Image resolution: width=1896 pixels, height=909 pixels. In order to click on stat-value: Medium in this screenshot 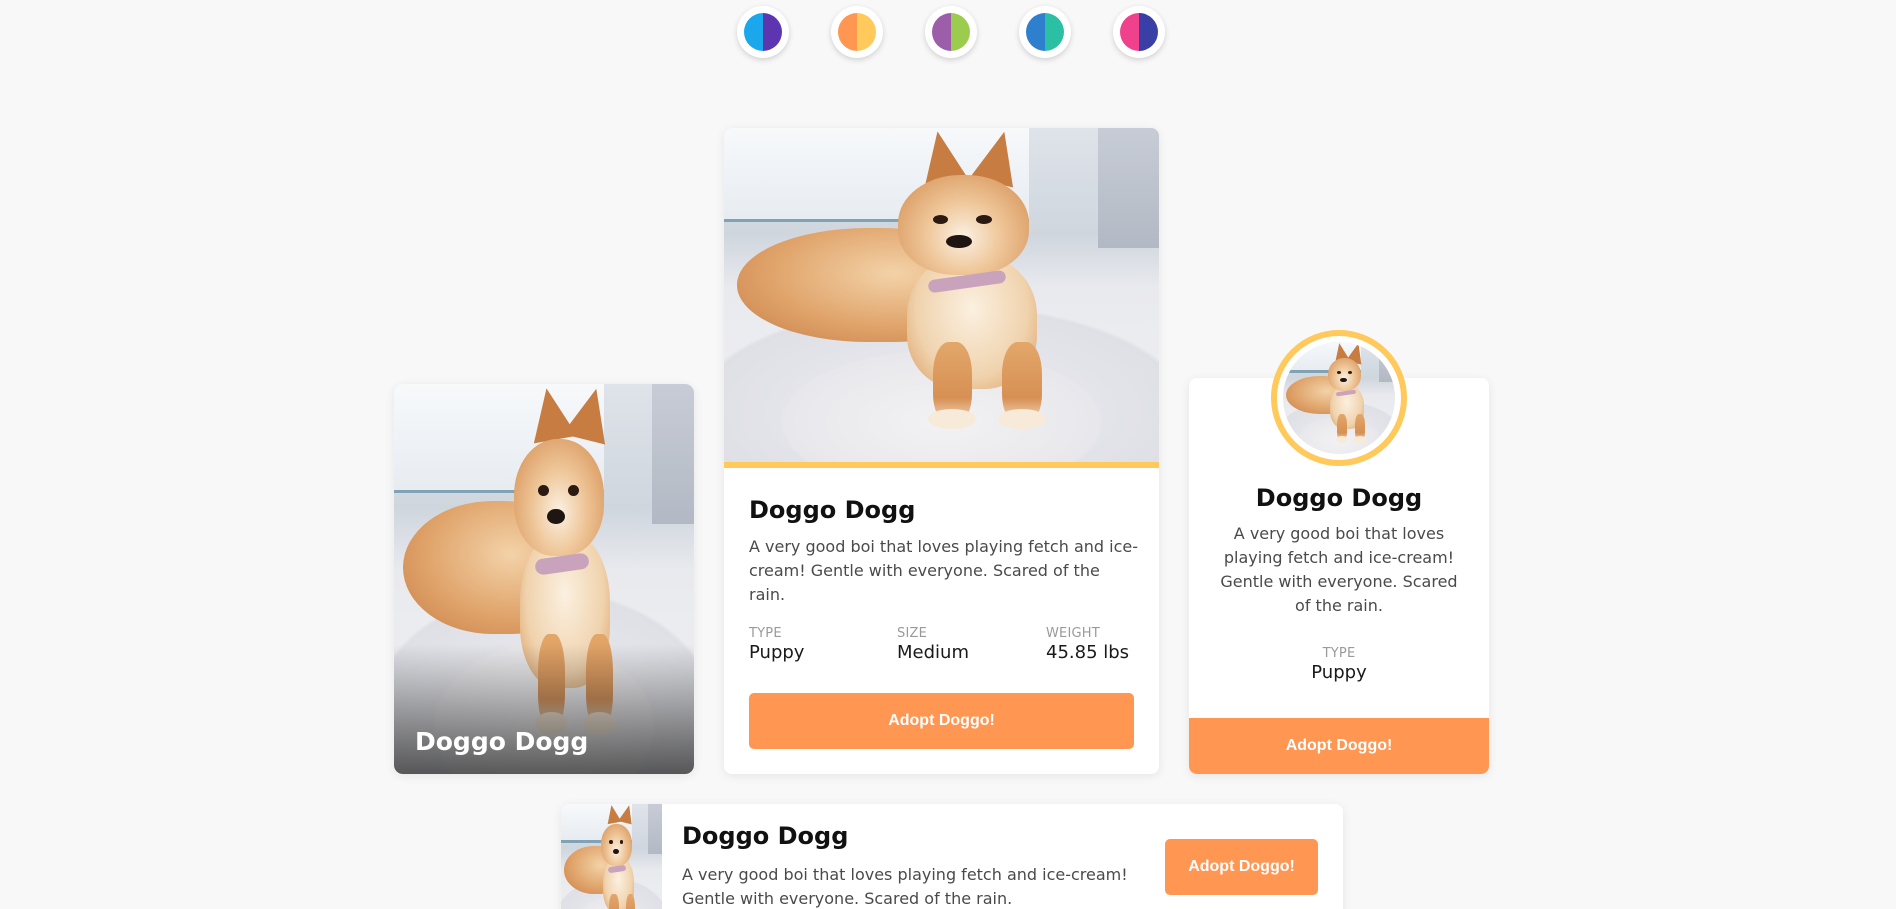, I will do `click(933, 652)`.